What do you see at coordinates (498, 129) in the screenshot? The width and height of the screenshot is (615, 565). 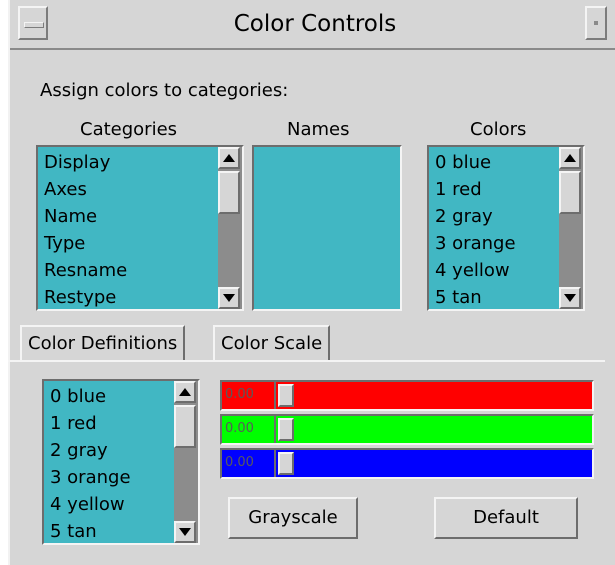 I see `colors-header: Colors` at bounding box center [498, 129].